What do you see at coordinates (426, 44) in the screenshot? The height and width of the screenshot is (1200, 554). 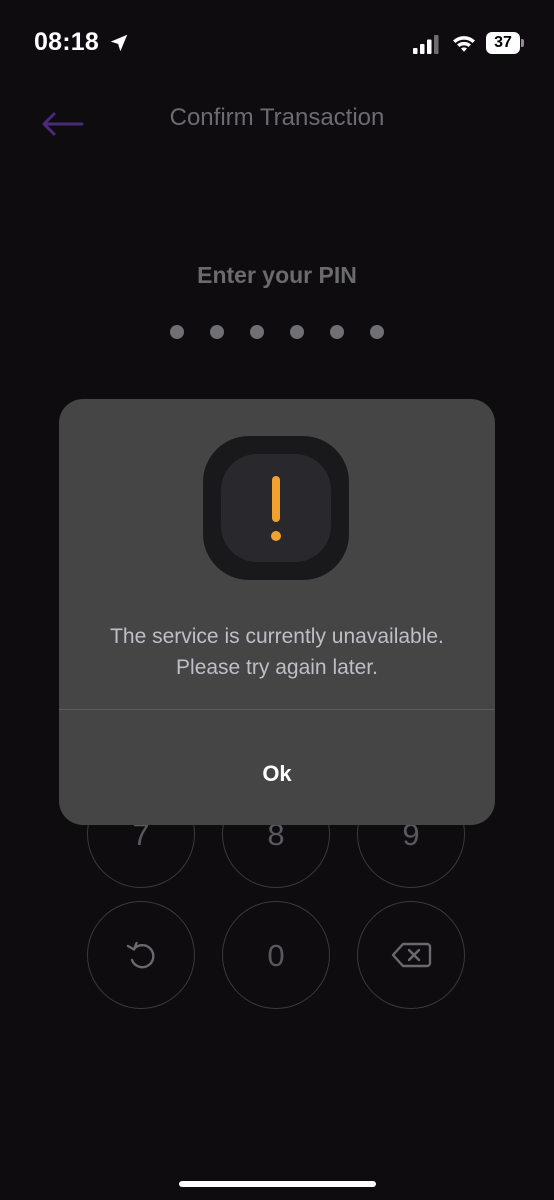 I see `cellular-signal-icon` at bounding box center [426, 44].